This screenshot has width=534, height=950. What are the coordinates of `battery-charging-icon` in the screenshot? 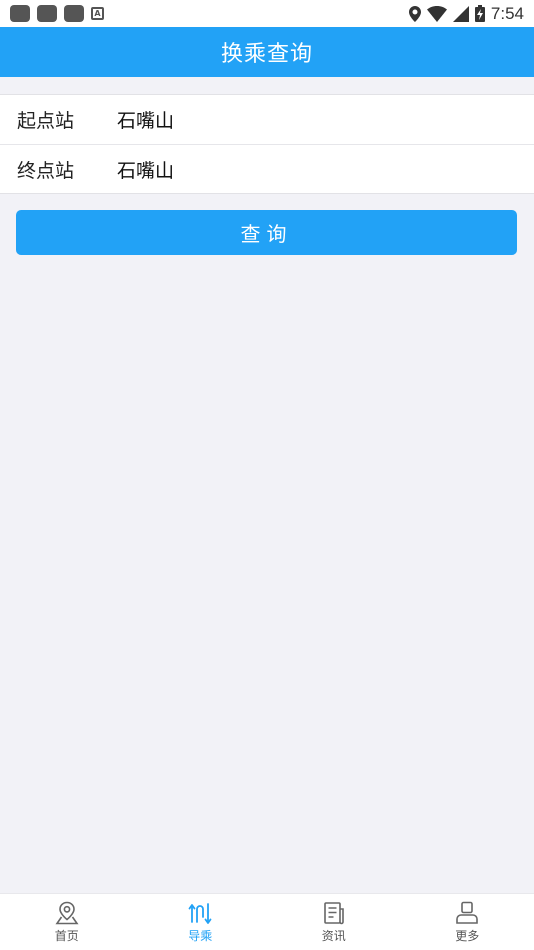 It's located at (479, 13).